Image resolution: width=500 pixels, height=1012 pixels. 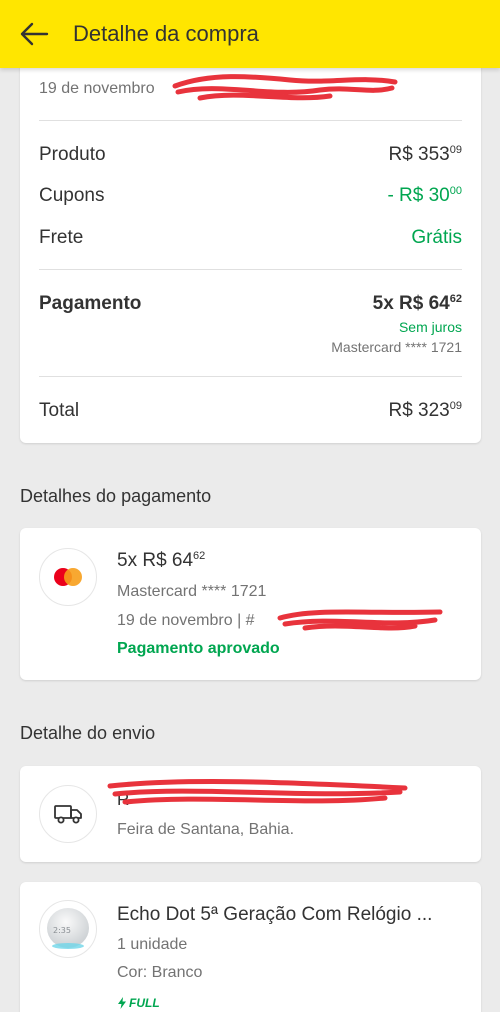 What do you see at coordinates (61, 237) in the screenshot?
I see `shipping-label: Frete` at bounding box center [61, 237].